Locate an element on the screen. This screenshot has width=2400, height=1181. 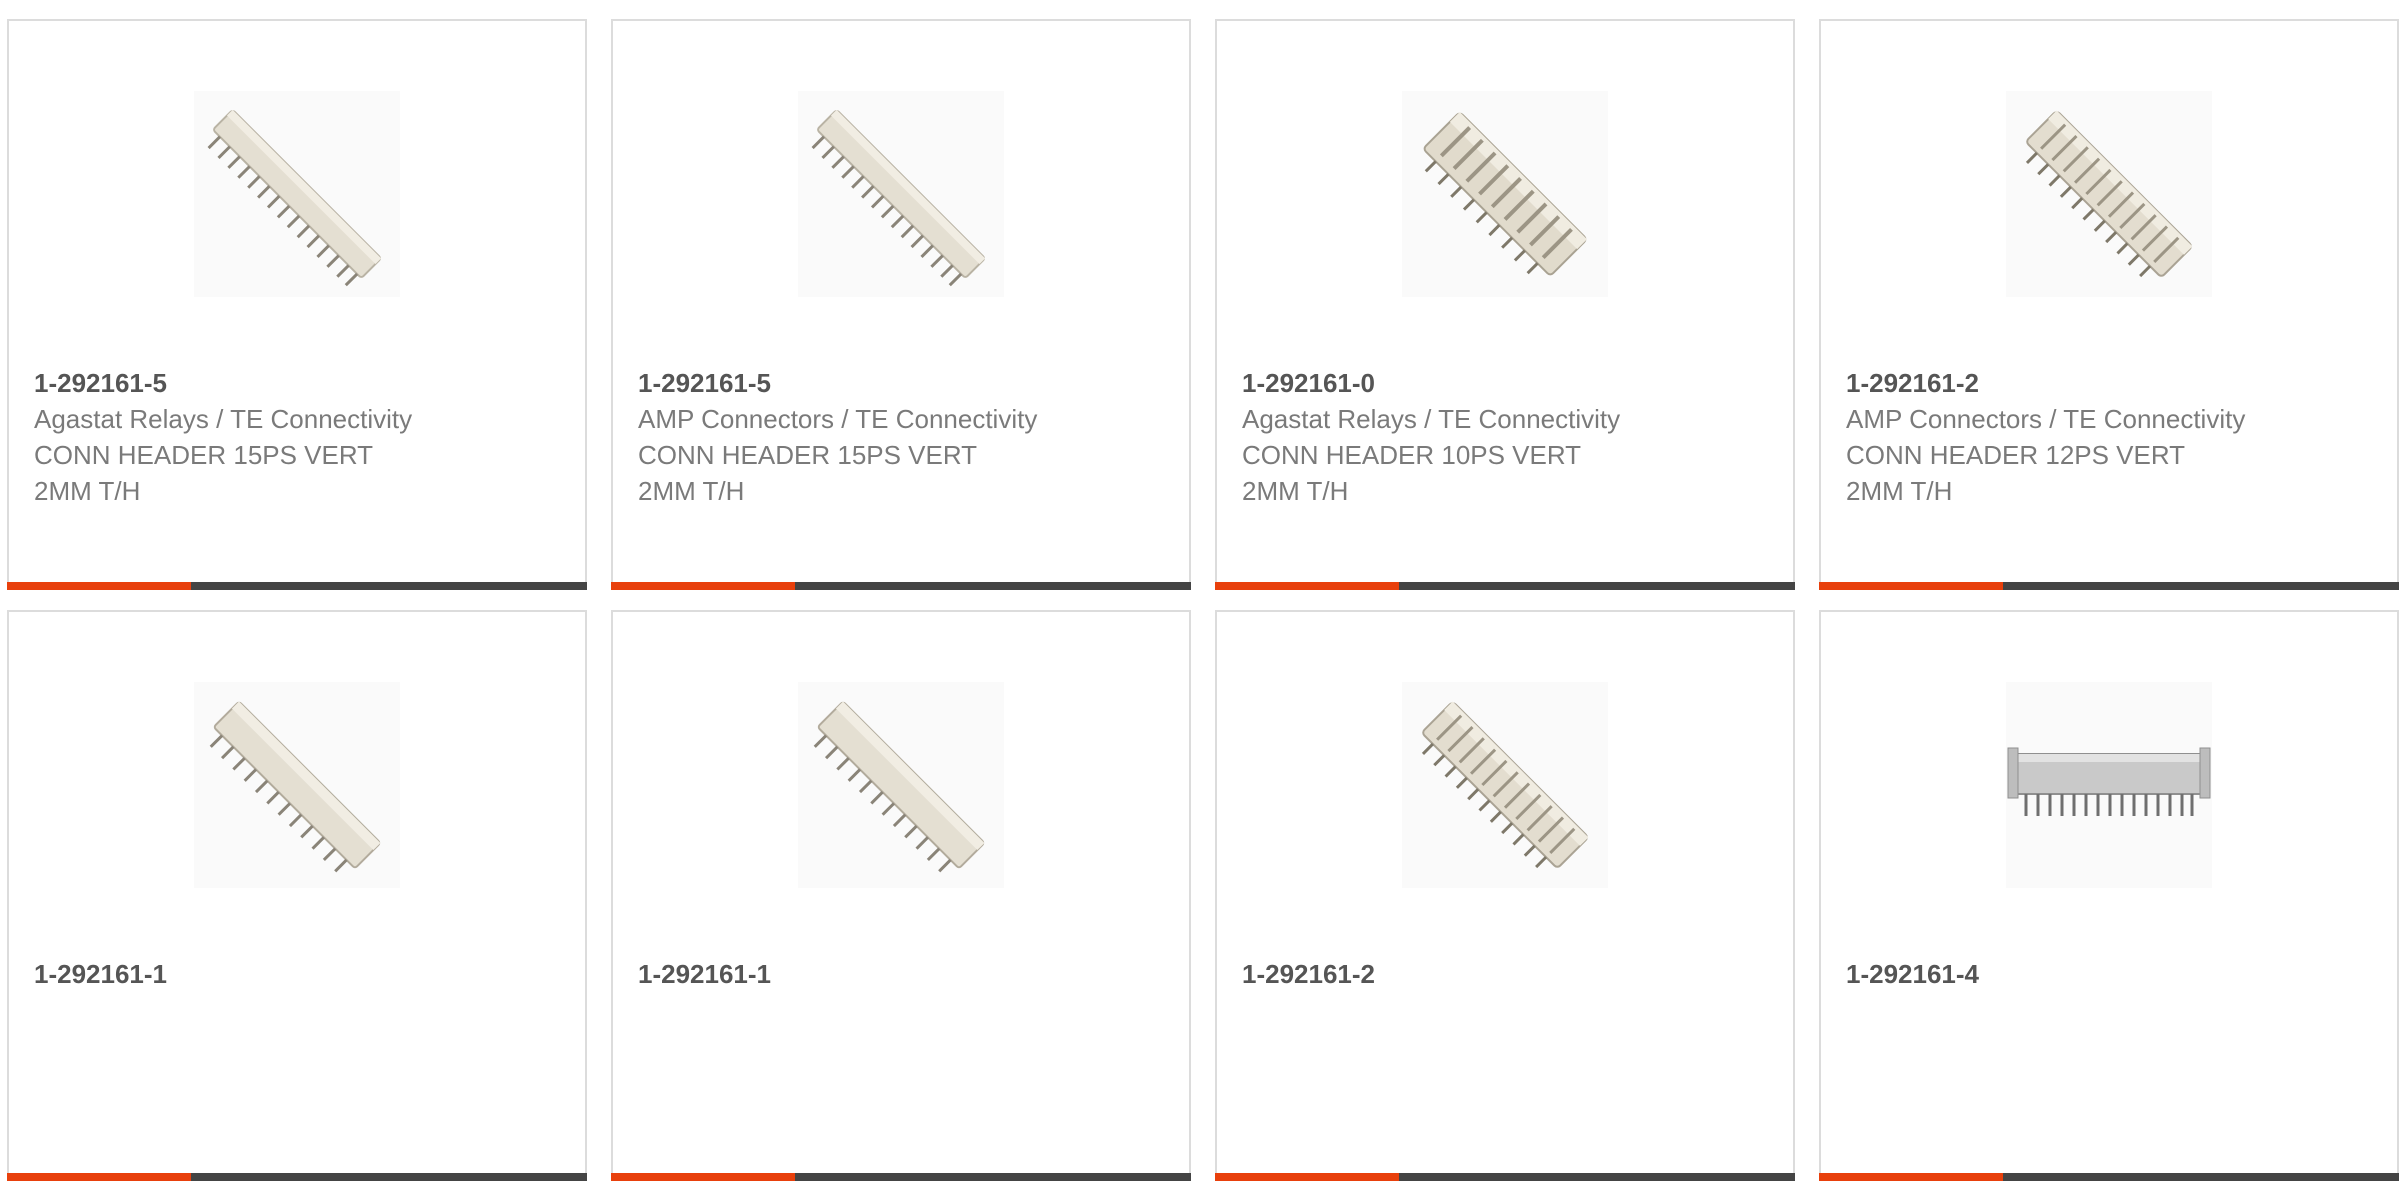
product-info: 1-292161-2 is located at coordinates (1457, 974).